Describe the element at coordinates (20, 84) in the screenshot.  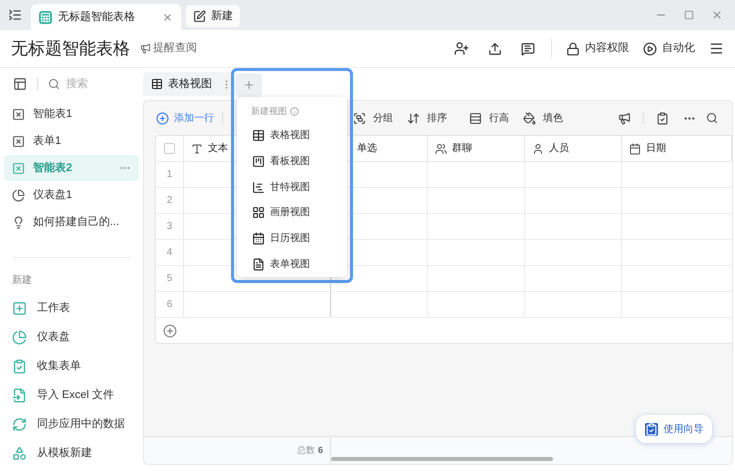
I see `sidebar-toggle-icon` at that location.